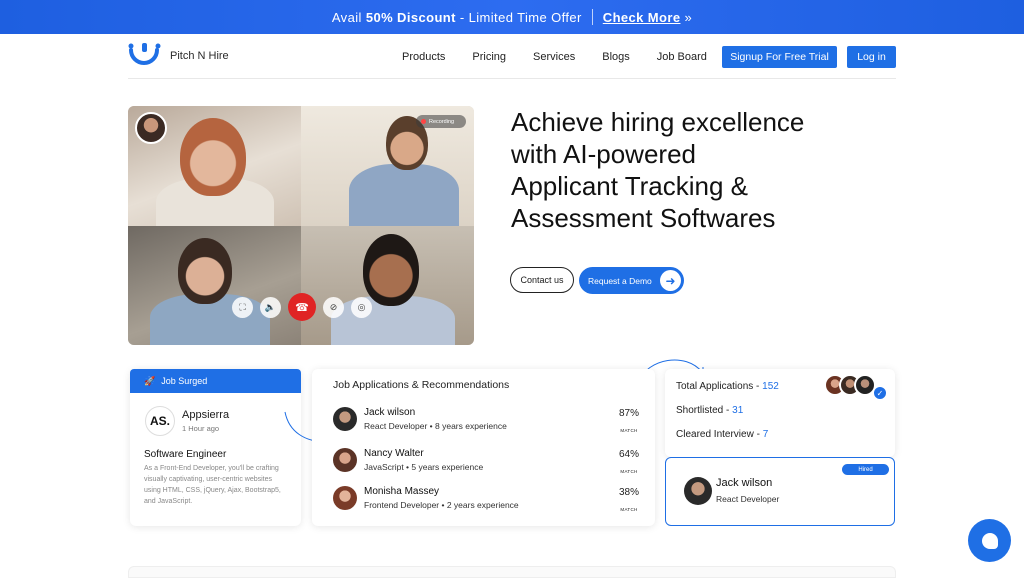  I want to click on fullscreen-icon: ⛶, so click(242, 307).